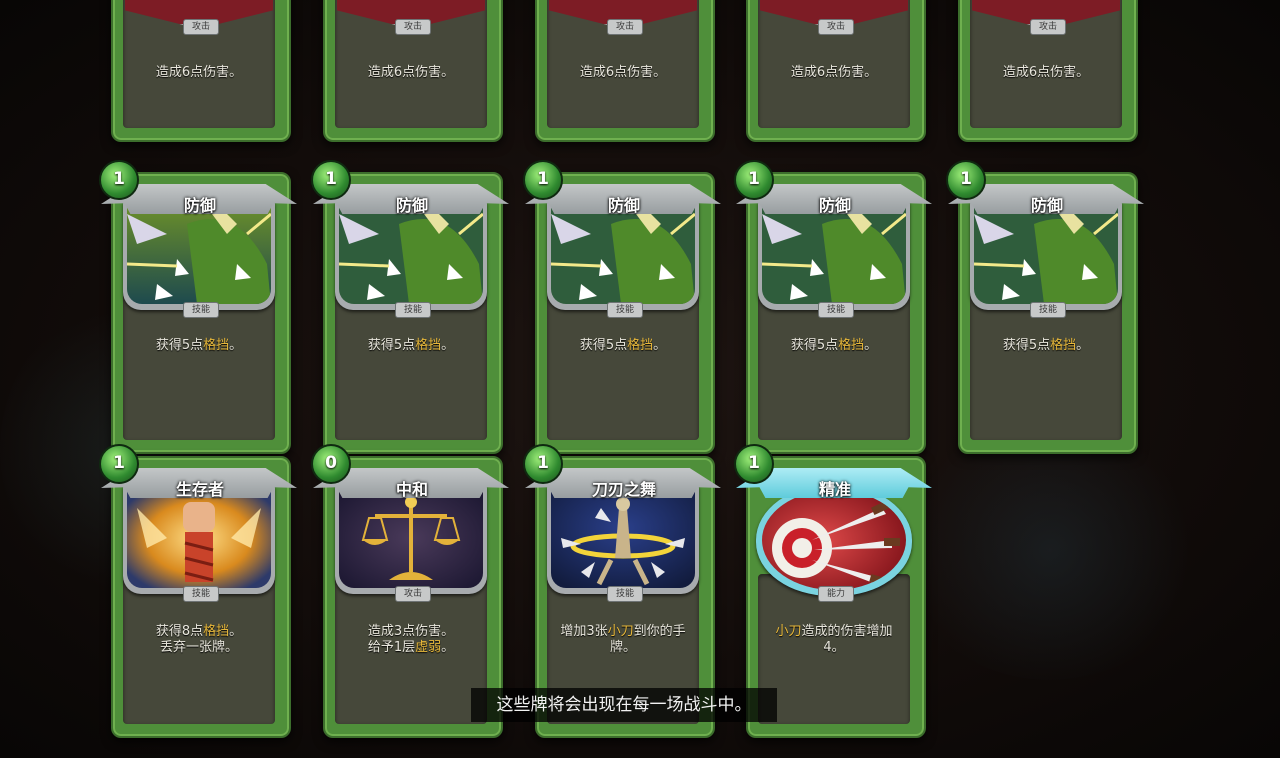  Describe the element at coordinates (624, 705) in the screenshot. I see `tooltip-caption: 这些牌将会出现在每一场战斗中。` at that location.